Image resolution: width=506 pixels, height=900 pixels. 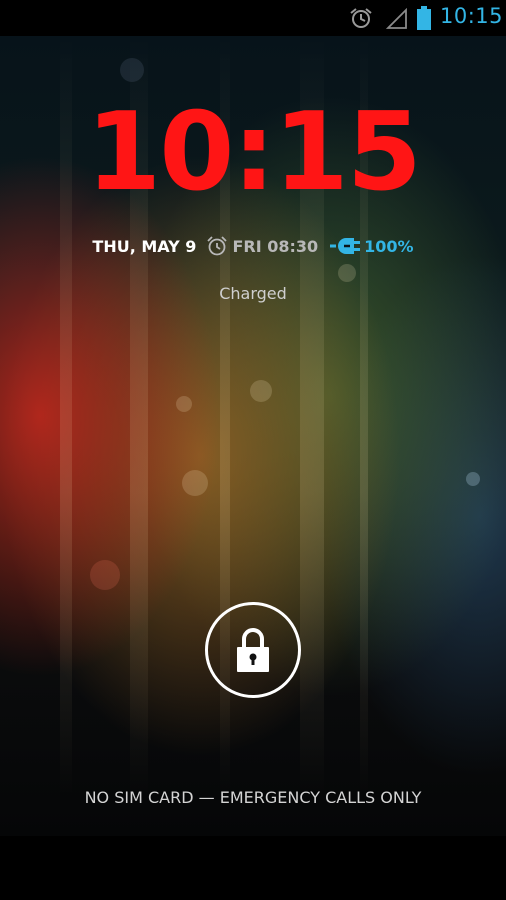 What do you see at coordinates (253, 18) in the screenshot?
I see `status-bar: 10:15` at bounding box center [253, 18].